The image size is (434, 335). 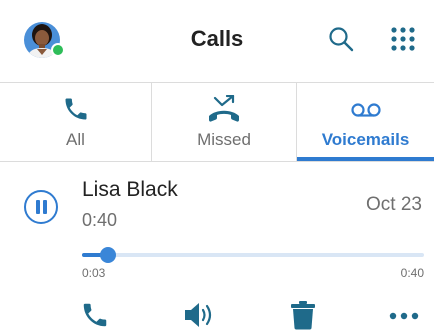 I want to click on tab-voicemails-label: Voicemails, so click(x=365, y=139).